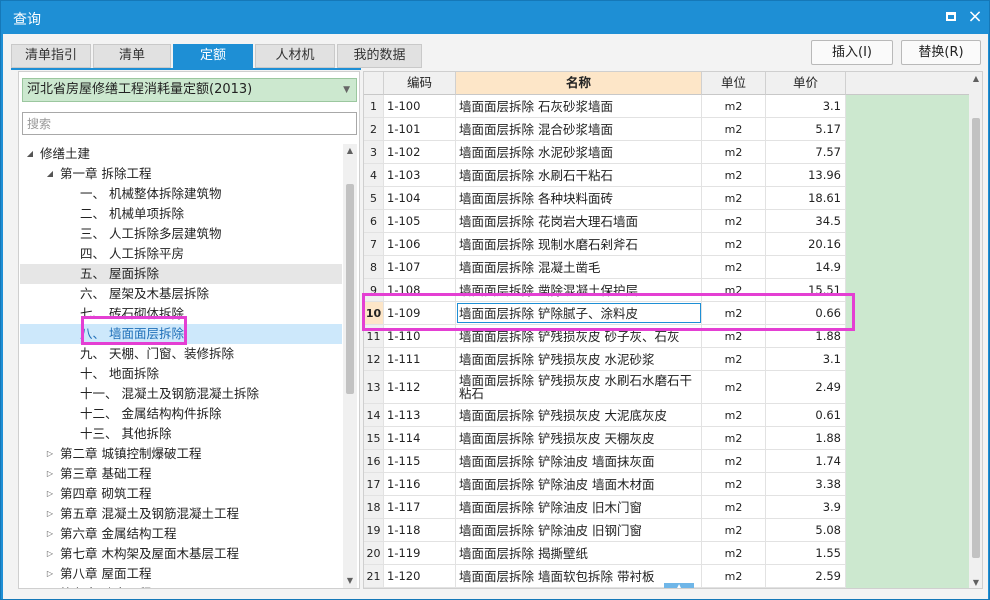  I want to click on table-row: 20 1-119 墙面面层拆除 揭撕壁纸 m2 1.55, so click(605, 553).